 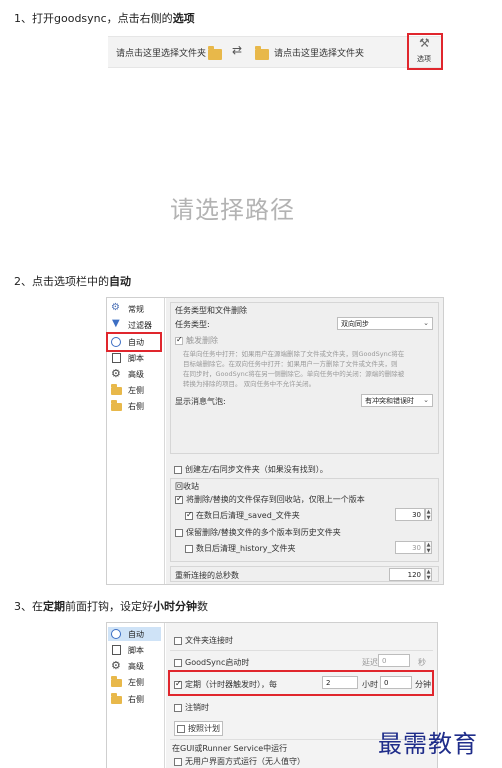 I want to click on checkbox-label: 数日后清理_history_文件夹, so click(x=246, y=548).